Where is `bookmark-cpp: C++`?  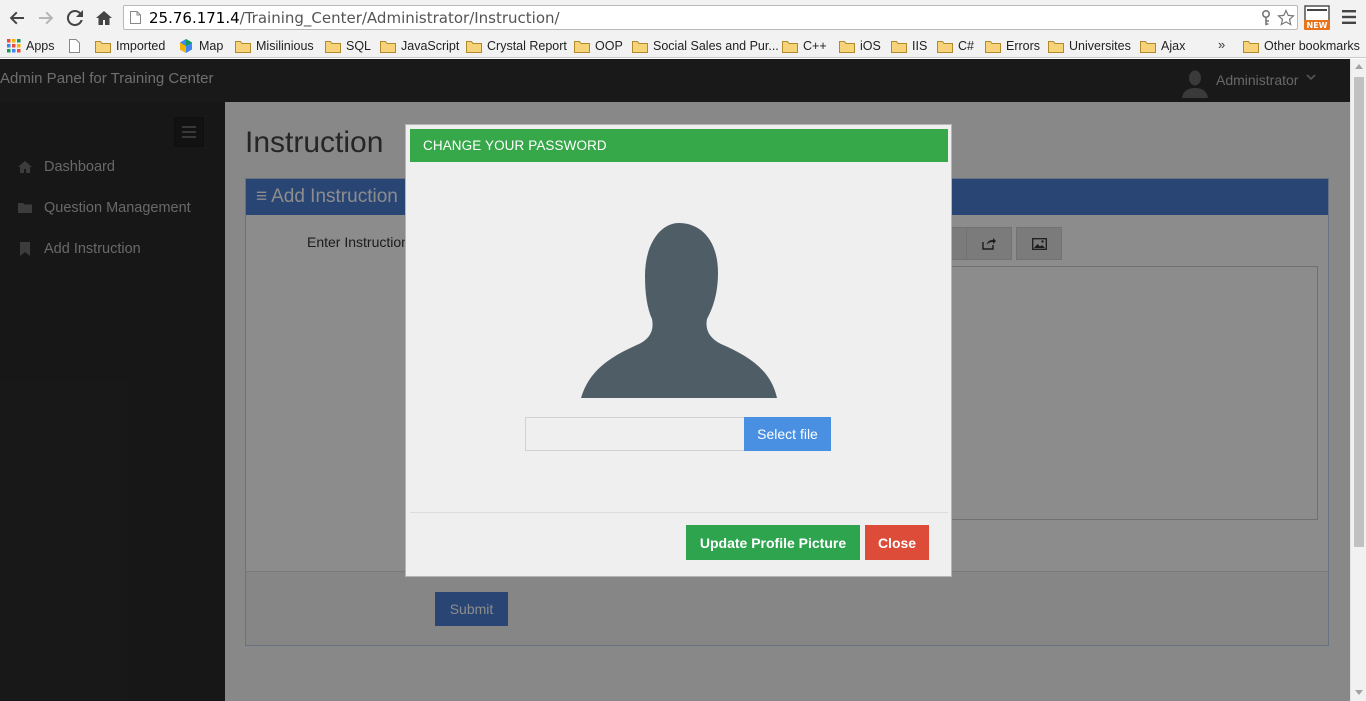
bookmark-cpp: C++ is located at coordinates (804, 46).